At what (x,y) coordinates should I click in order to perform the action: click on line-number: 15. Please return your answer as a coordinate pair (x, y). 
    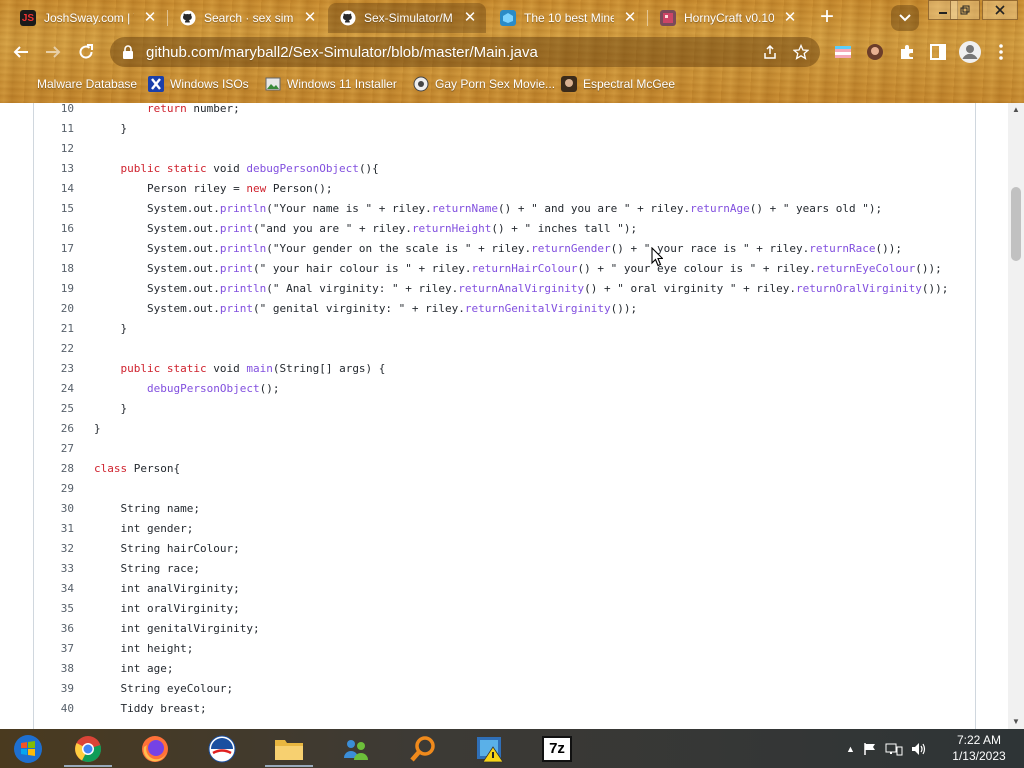
    Looking at the image, I should click on (54, 209).